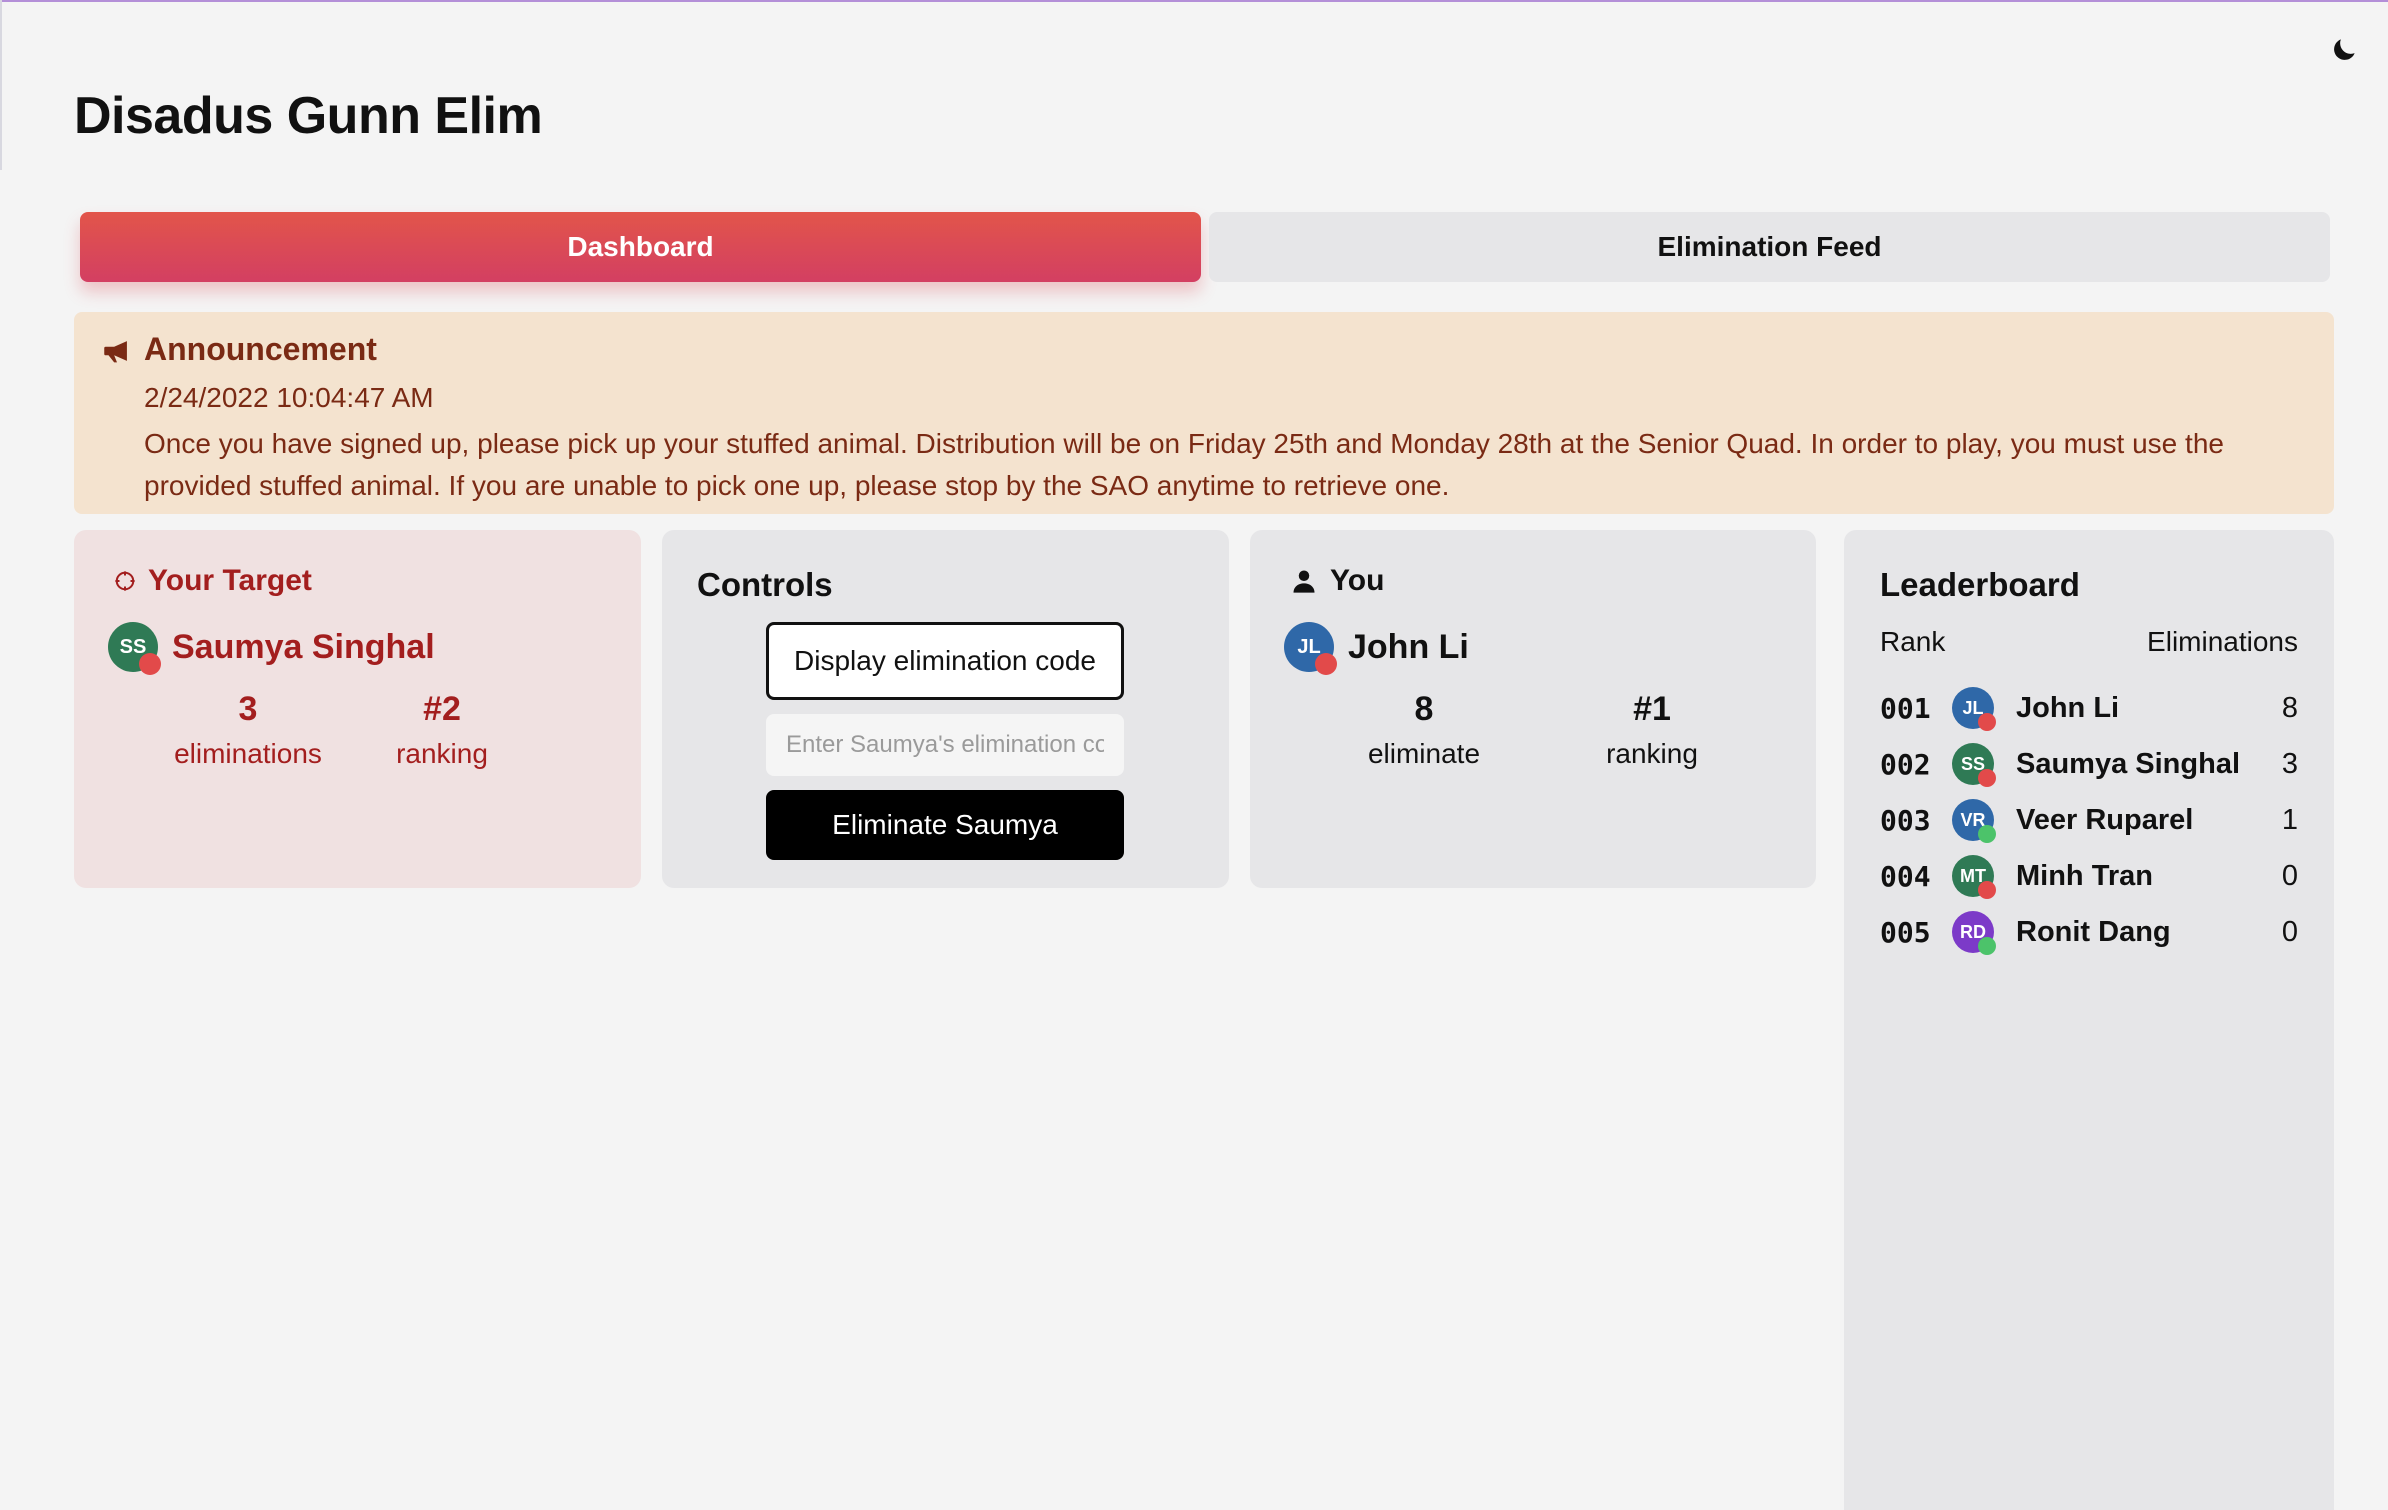 This screenshot has width=2388, height=1510. Describe the element at coordinates (1205, 248) in the screenshot. I see `tab-bar: Dashboard Elimination Feed` at that location.